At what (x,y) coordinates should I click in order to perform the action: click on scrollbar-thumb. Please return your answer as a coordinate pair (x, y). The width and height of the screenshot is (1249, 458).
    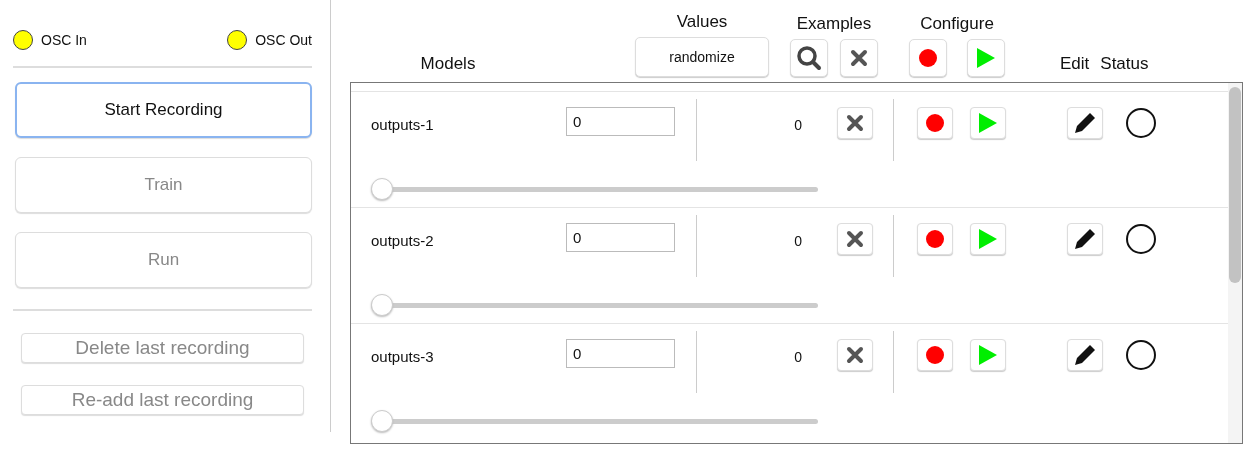
    Looking at the image, I should click on (1235, 185).